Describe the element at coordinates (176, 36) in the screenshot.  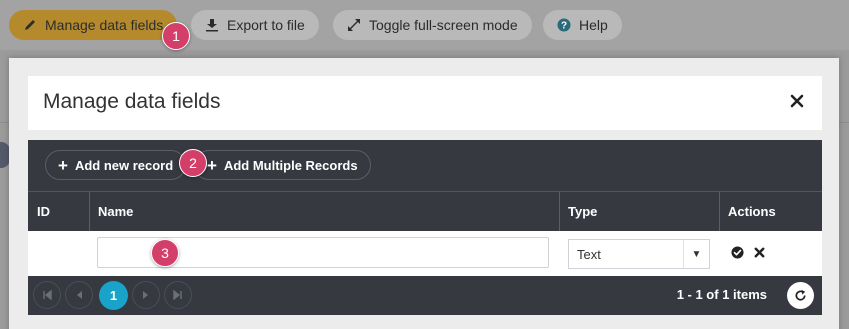
I see `annotation-badge-1: 1` at that location.